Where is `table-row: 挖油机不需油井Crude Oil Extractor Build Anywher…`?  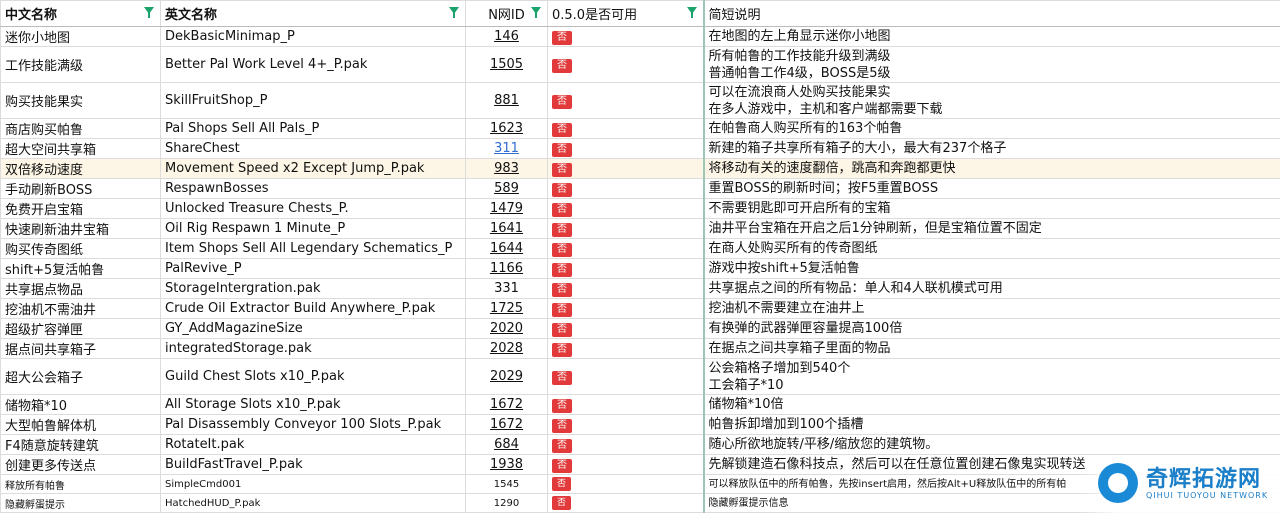
table-row: 挖油机不需油井Crude Oil Extractor Build Anywher… is located at coordinates (640, 309).